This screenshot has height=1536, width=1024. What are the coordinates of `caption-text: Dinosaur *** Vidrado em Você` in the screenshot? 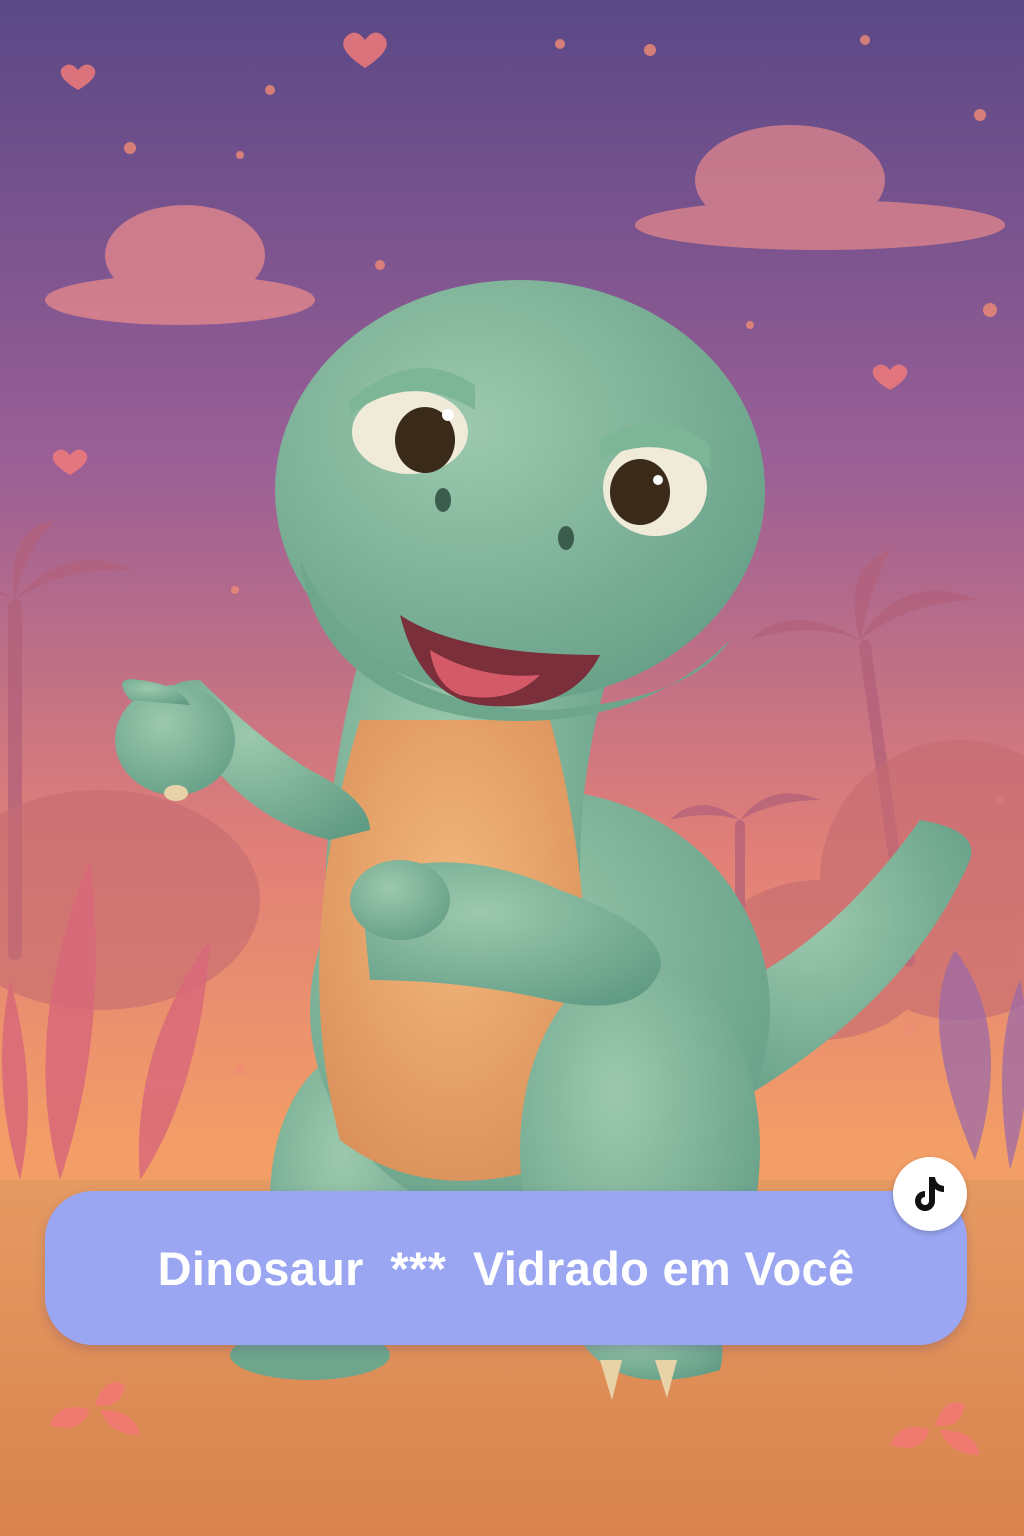 It's located at (506, 1268).